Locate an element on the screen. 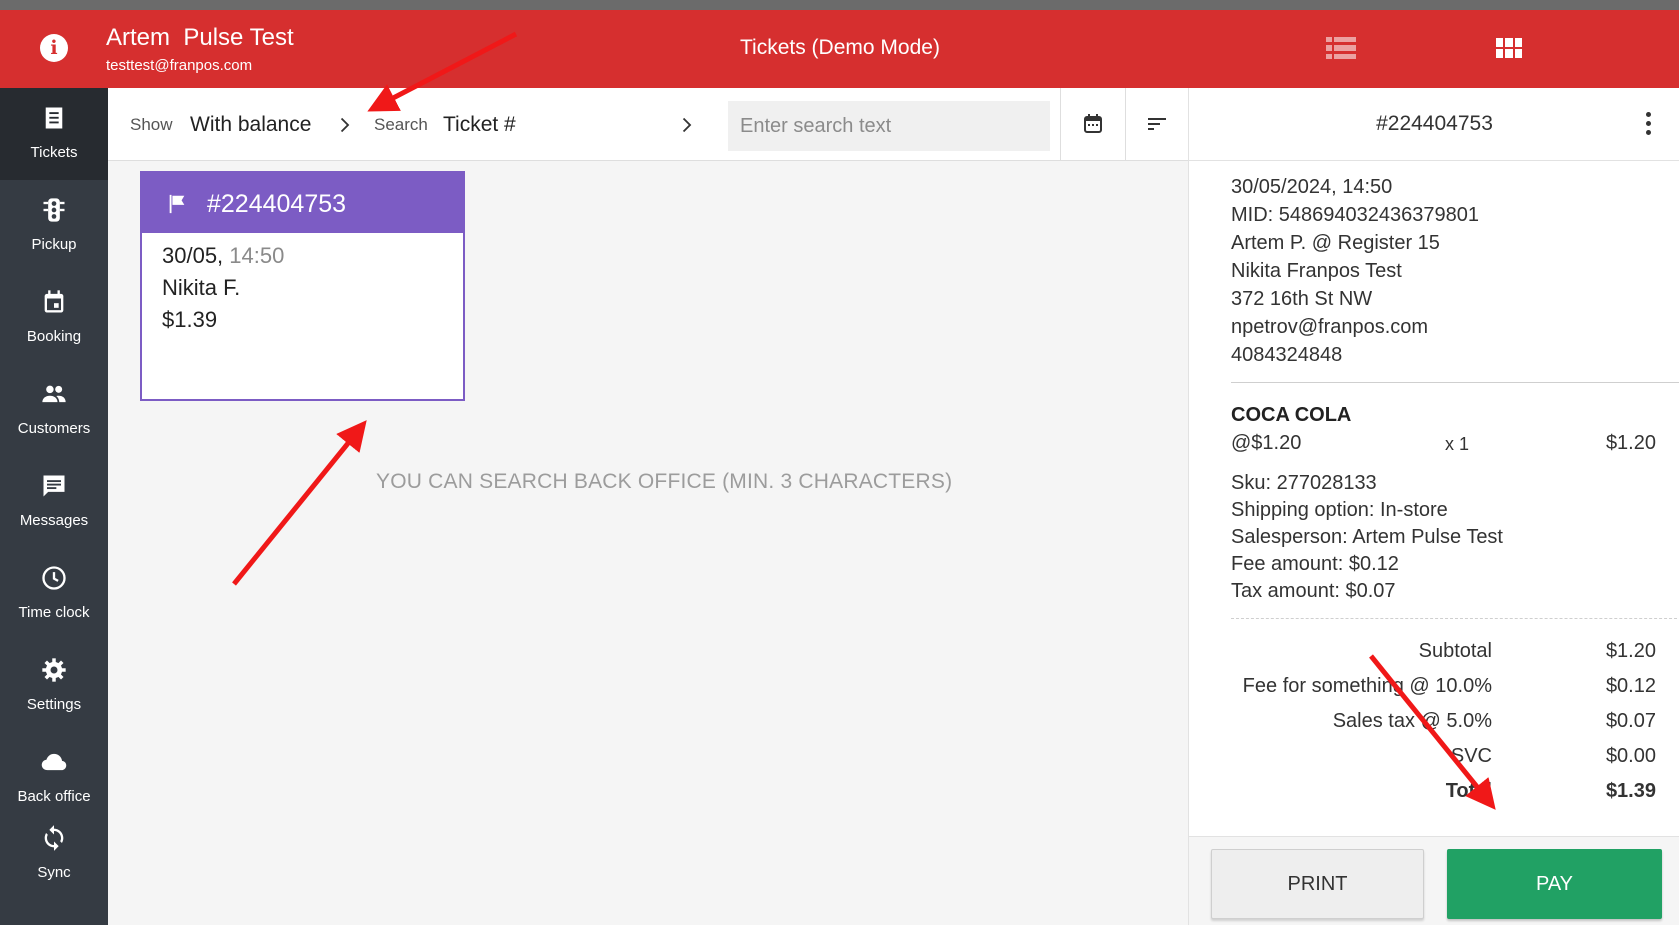  sidebar-item-booking: Booking is located at coordinates (54, 318).